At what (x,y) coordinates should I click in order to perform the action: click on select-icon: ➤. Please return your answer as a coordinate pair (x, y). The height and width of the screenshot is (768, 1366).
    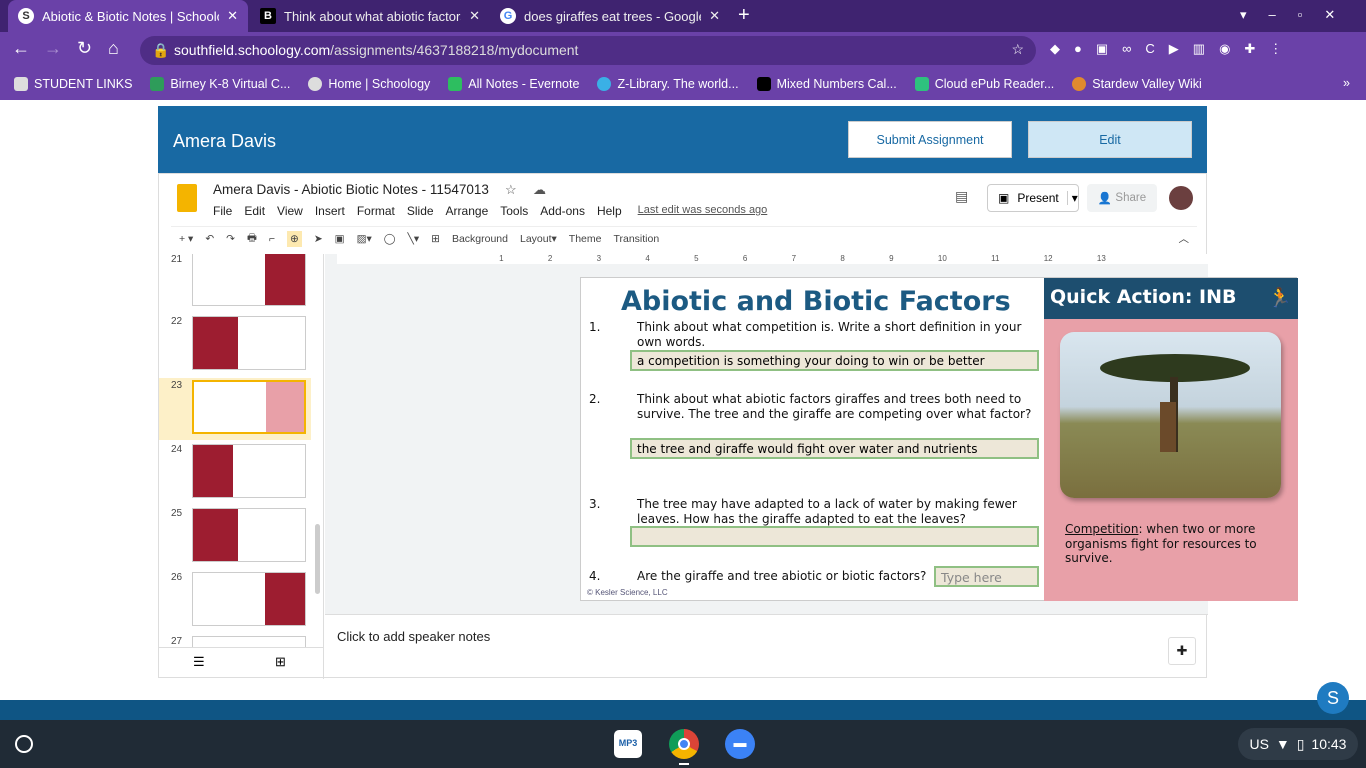
    Looking at the image, I should click on (318, 239).